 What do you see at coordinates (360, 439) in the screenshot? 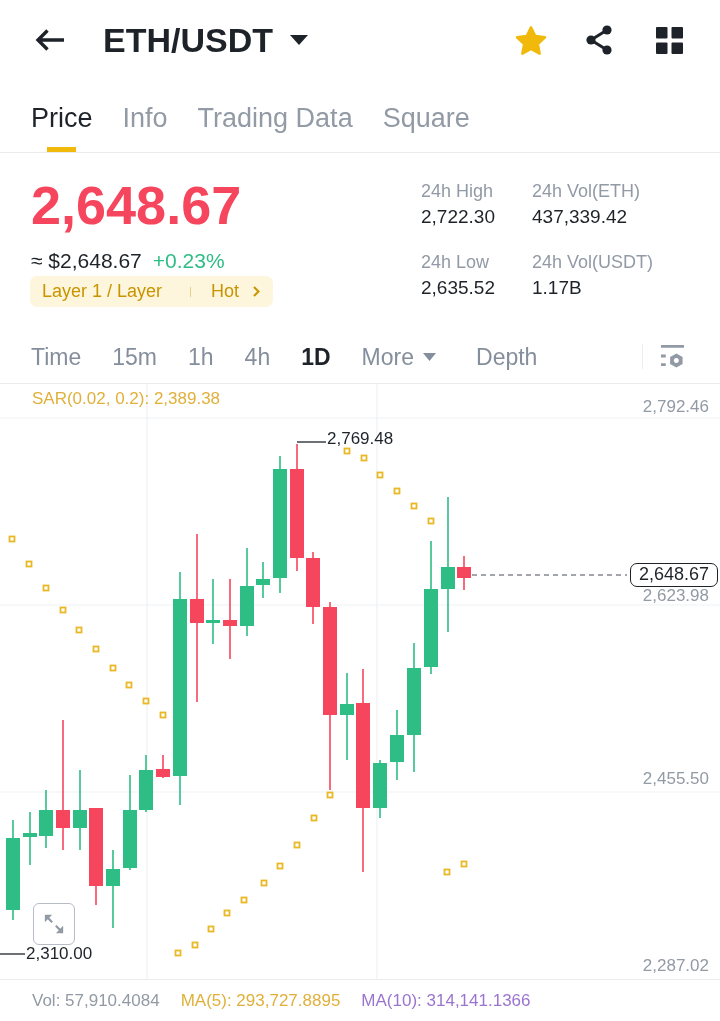
I see `high-price-label: 2,769.48` at bounding box center [360, 439].